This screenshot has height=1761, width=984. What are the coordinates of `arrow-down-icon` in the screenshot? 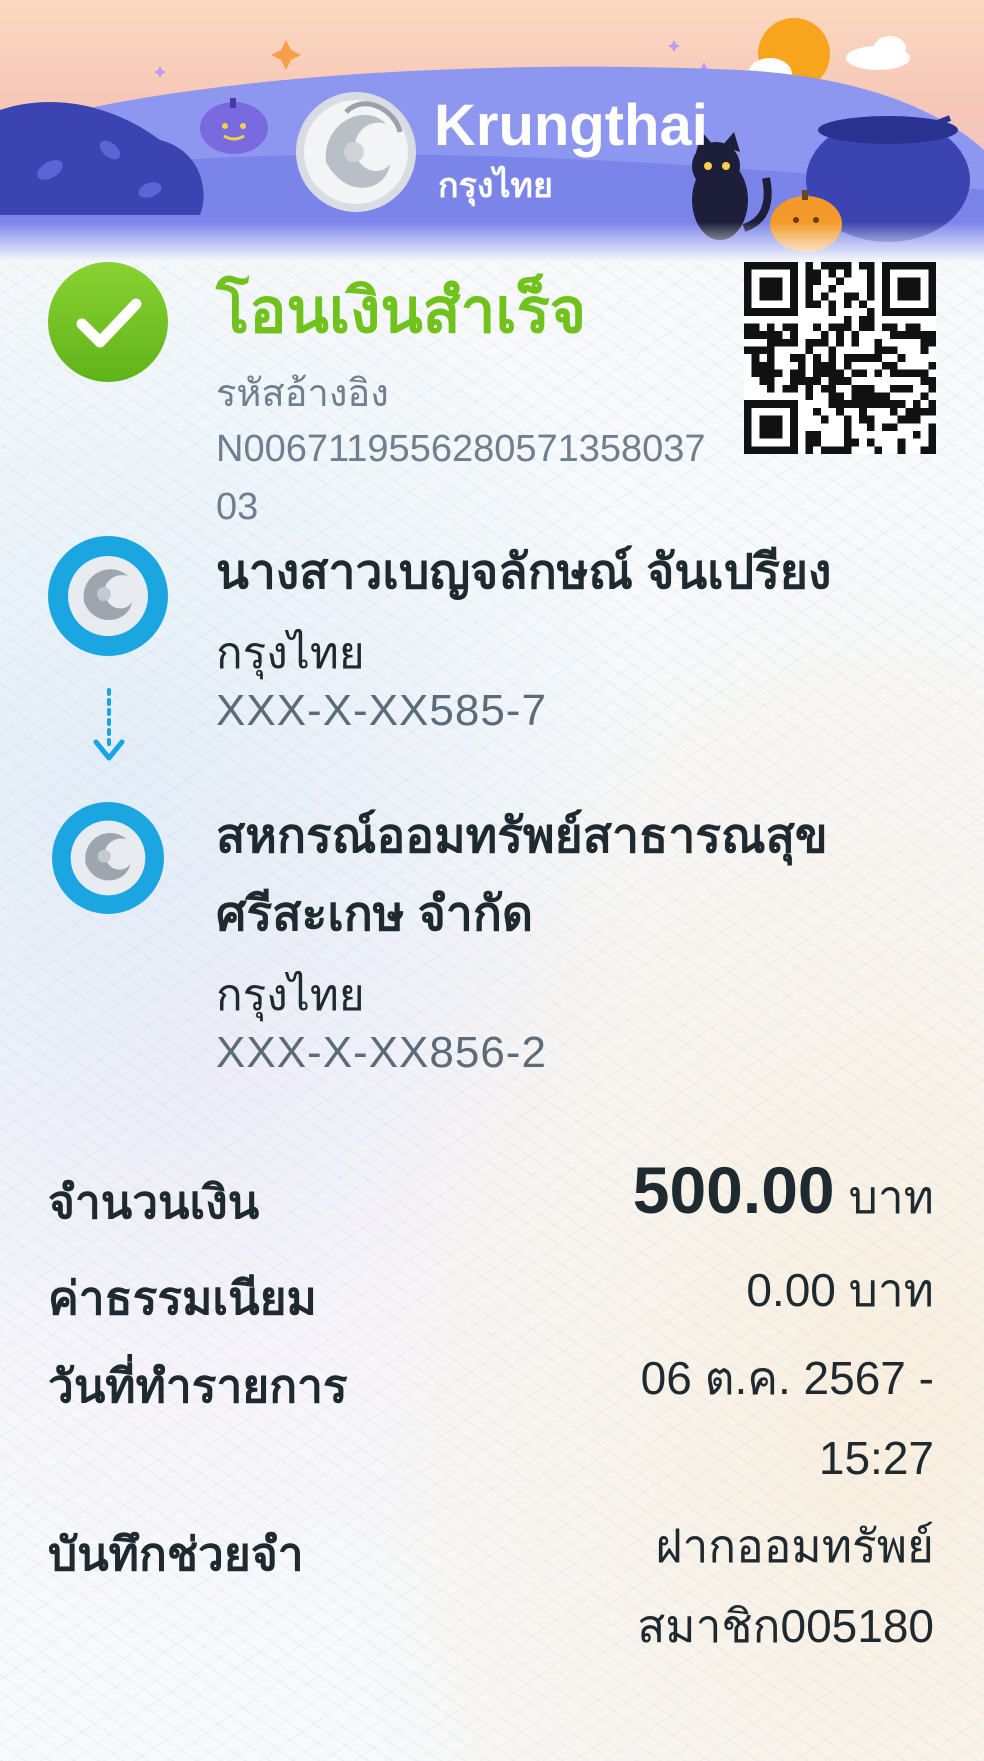 It's located at (109, 724).